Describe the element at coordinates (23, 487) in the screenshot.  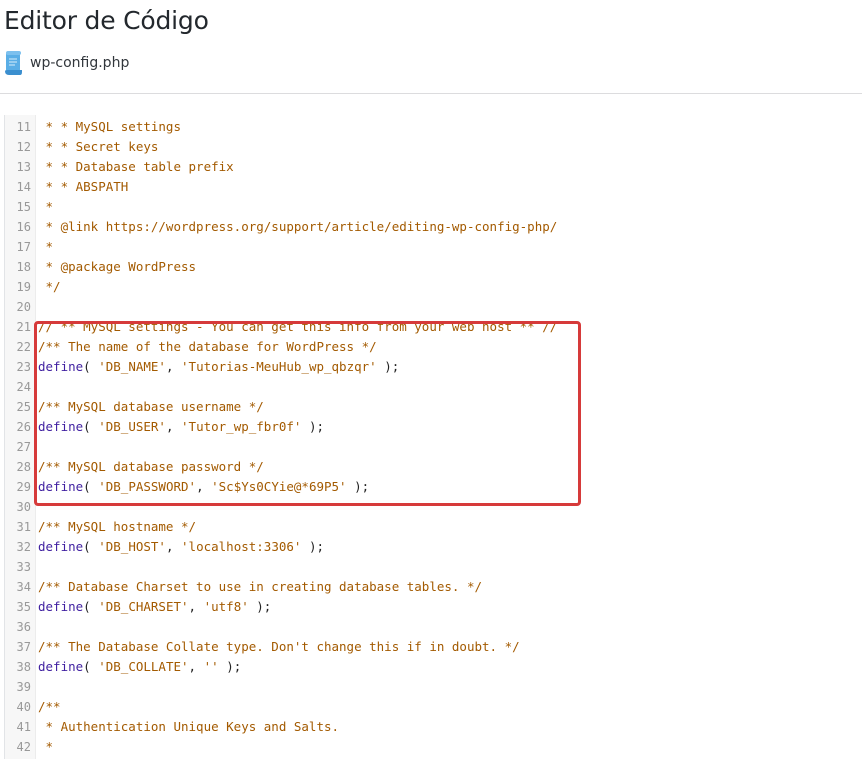
I see `line-number: 29` at that location.